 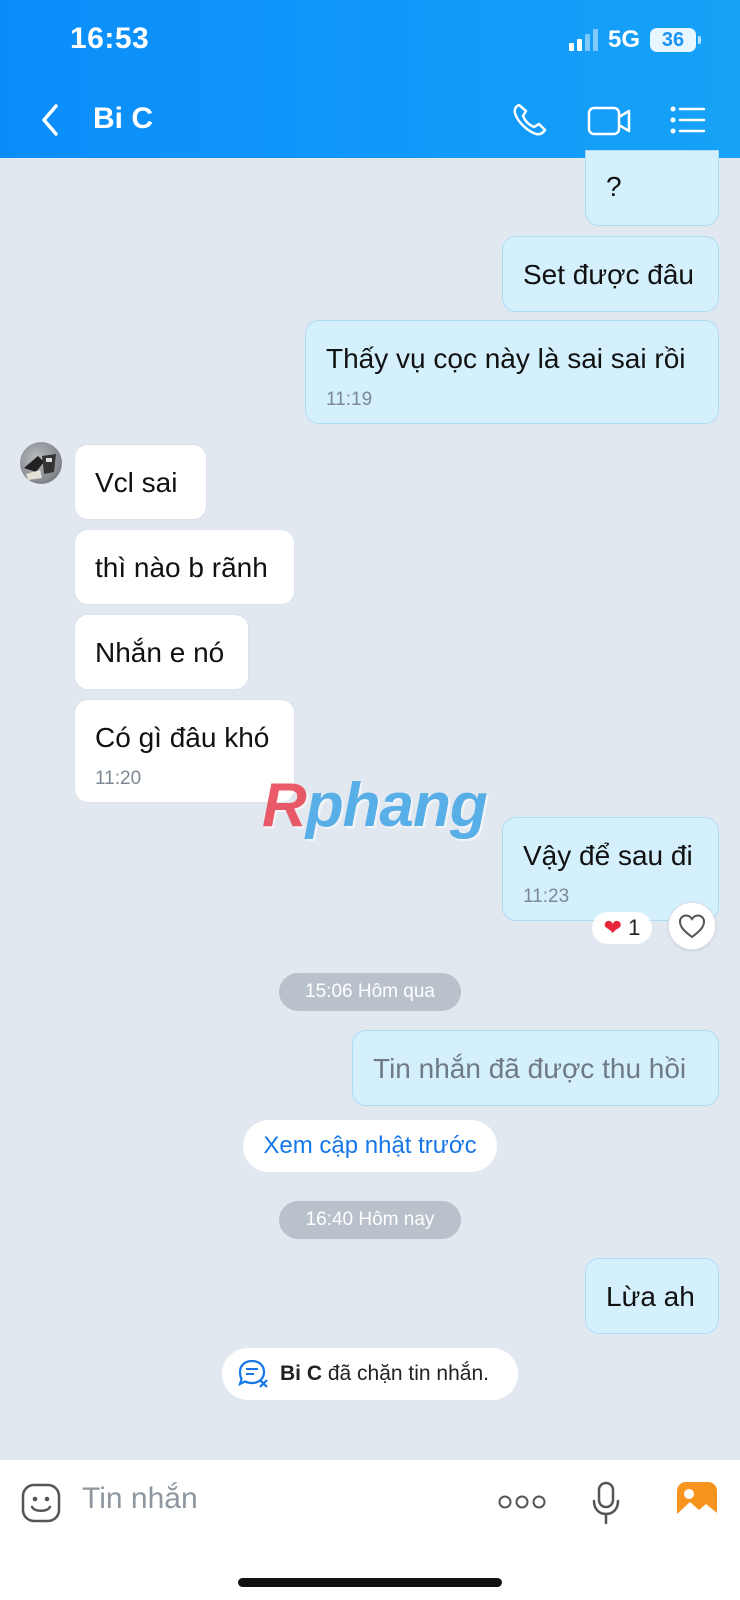 I want to click on back-icon, so click(x=51, y=120).